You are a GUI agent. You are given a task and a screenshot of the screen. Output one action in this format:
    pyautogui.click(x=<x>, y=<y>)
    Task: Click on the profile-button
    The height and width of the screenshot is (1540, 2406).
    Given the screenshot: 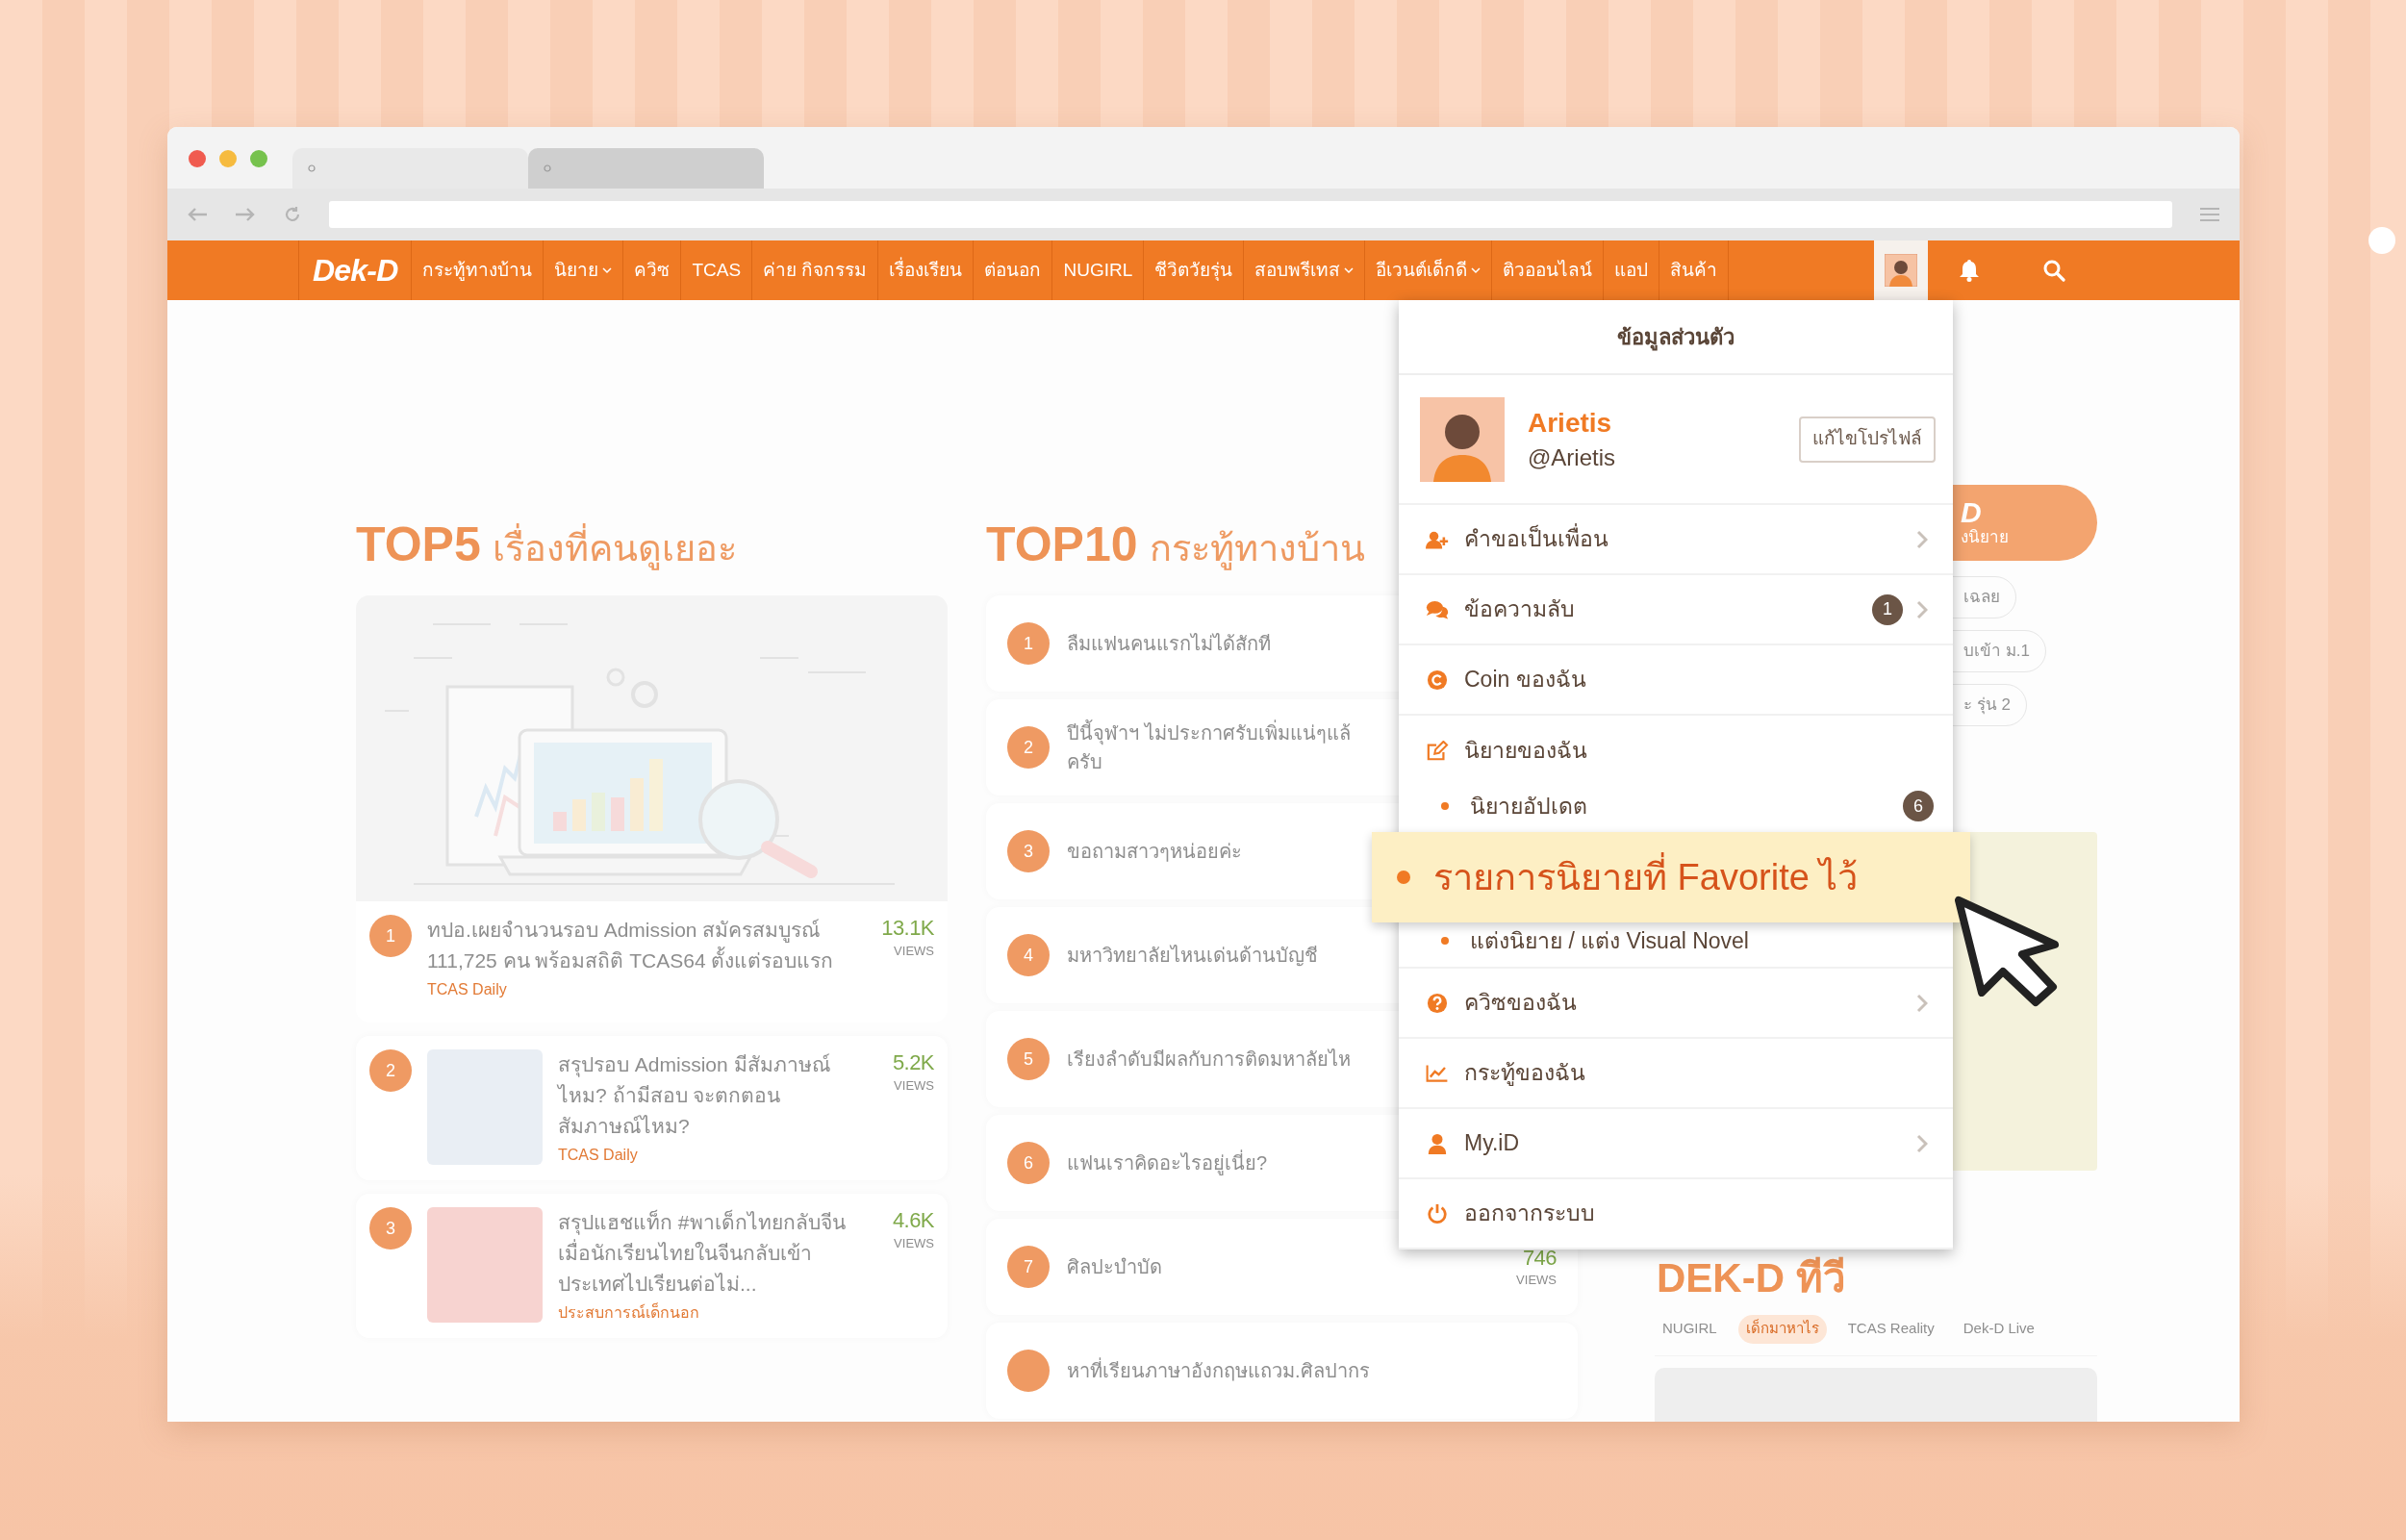 What is the action you would take?
    pyautogui.click(x=1901, y=270)
    